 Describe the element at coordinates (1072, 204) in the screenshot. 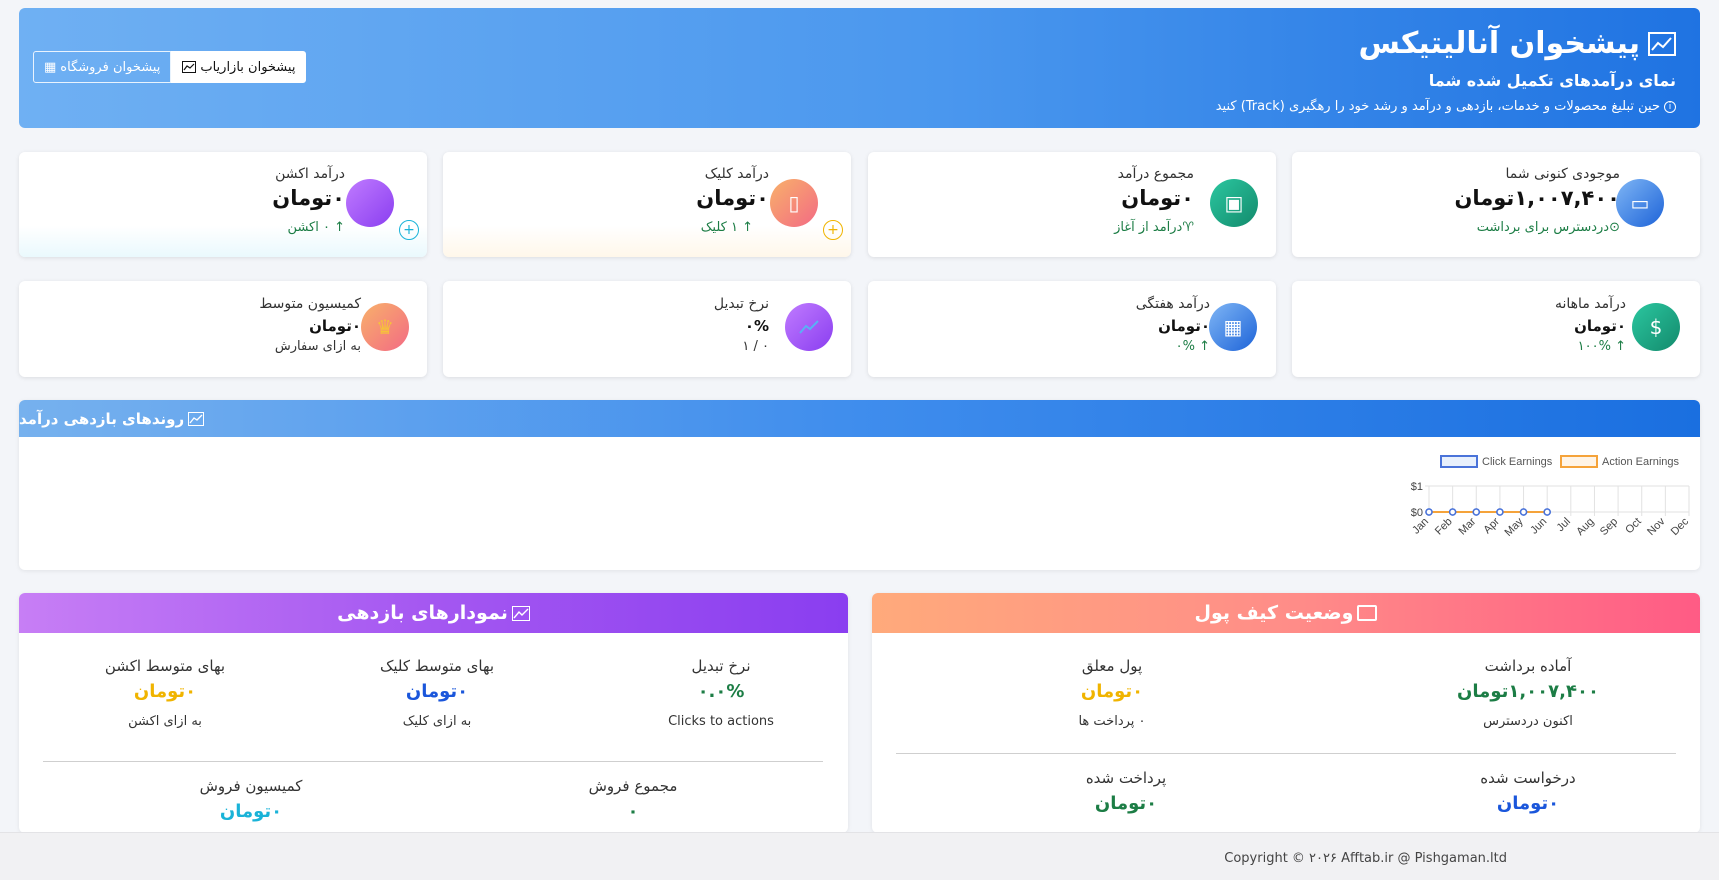

I see `total-earnings-card: ▣ مجموع درآمد ۰تومان ♈درآمد از آغاز` at that location.